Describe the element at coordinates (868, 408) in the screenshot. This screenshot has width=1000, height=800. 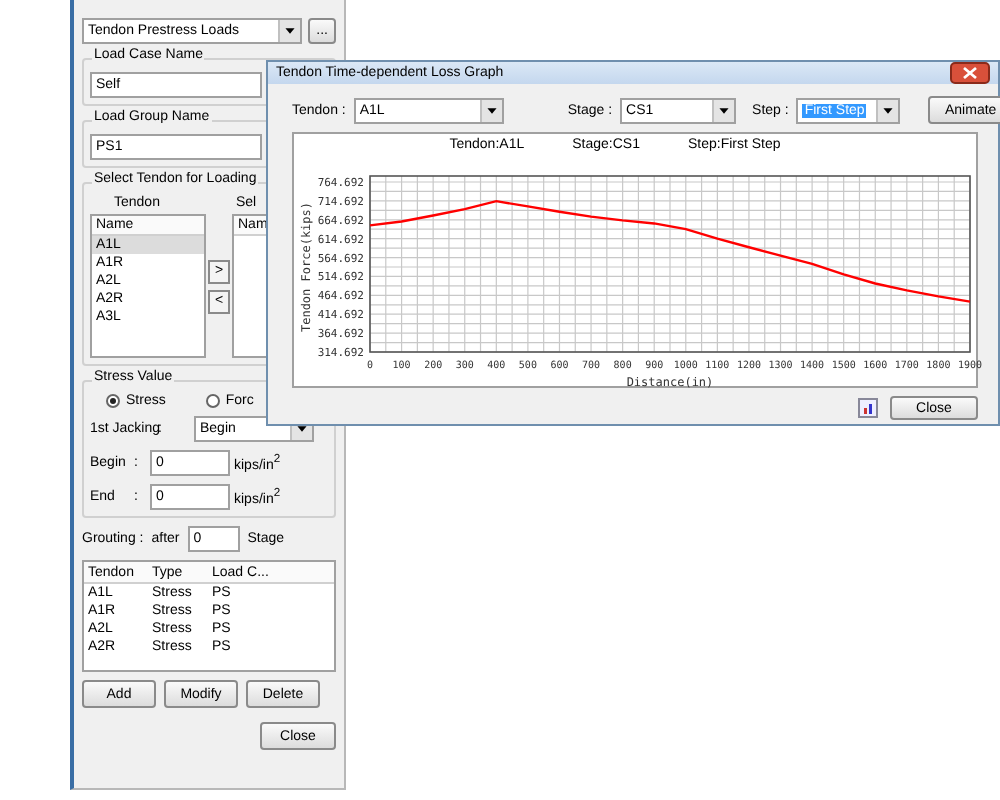
I see `chart-icon` at that location.